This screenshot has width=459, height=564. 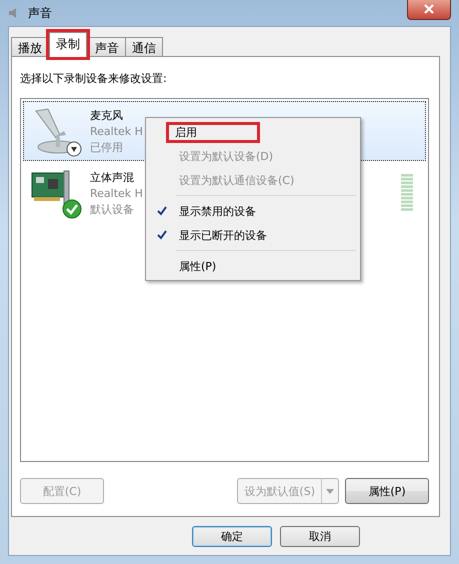 I want to click on device-status: 已停用, so click(x=107, y=147).